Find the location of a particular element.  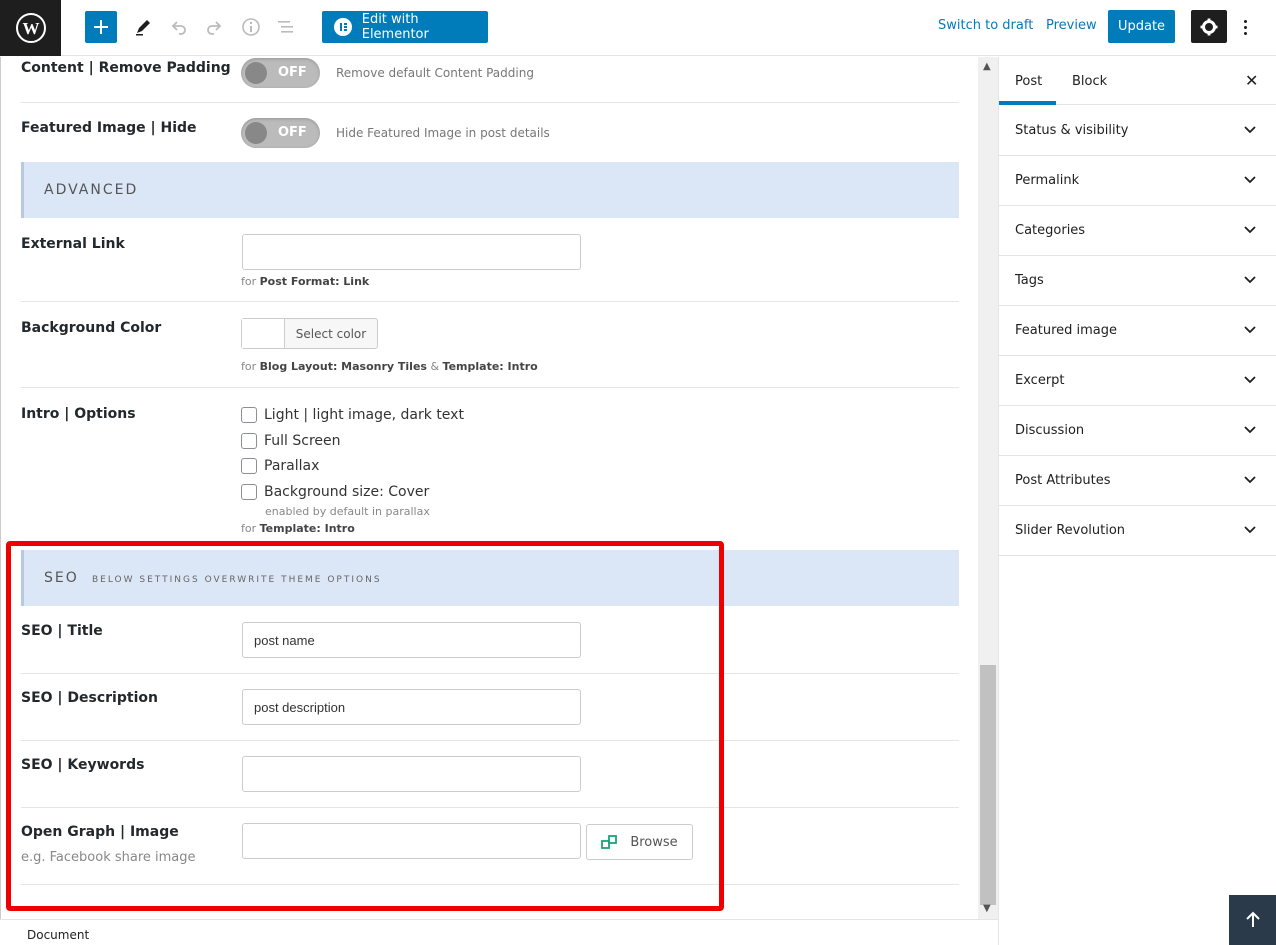

arrow-up-icon is located at coordinates (1252, 919).